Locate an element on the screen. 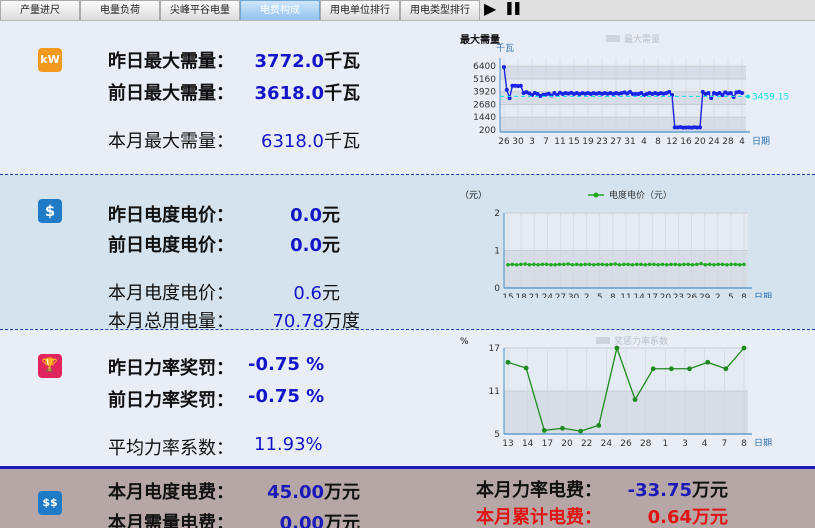  daybefore-pf-value: -0.75 % is located at coordinates (286, 396).